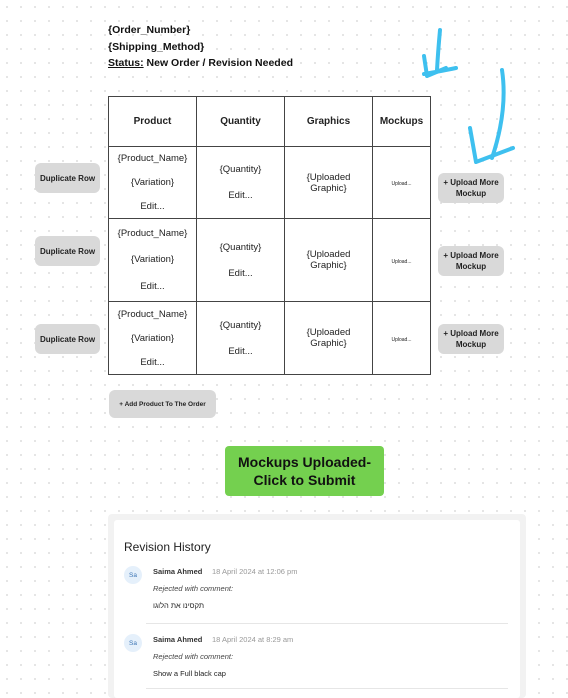 The height and width of the screenshot is (698, 568). I want to click on col-mockups: Mockups, so click(401, 121).